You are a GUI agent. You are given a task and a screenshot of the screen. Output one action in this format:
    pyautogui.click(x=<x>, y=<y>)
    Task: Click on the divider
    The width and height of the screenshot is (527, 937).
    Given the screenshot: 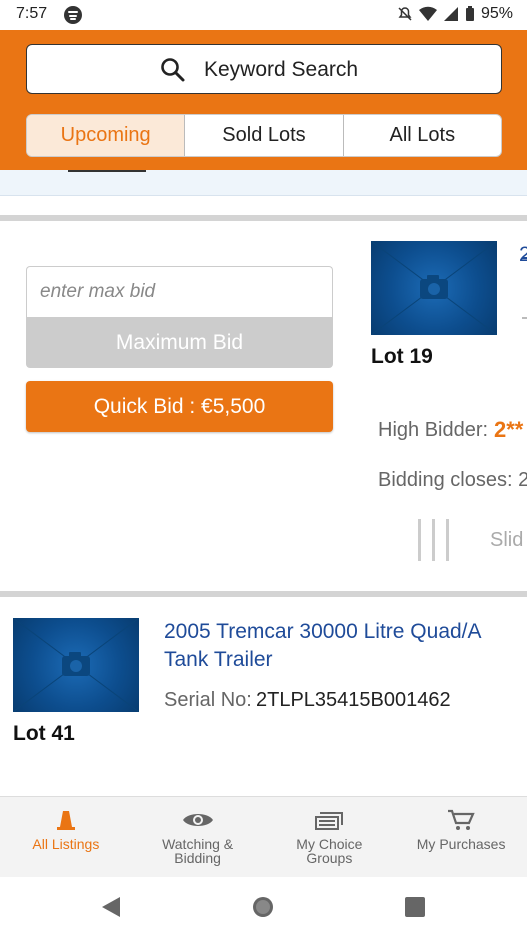 What is the action you would take?
    pyautogui.click(x=263, y=594)
    